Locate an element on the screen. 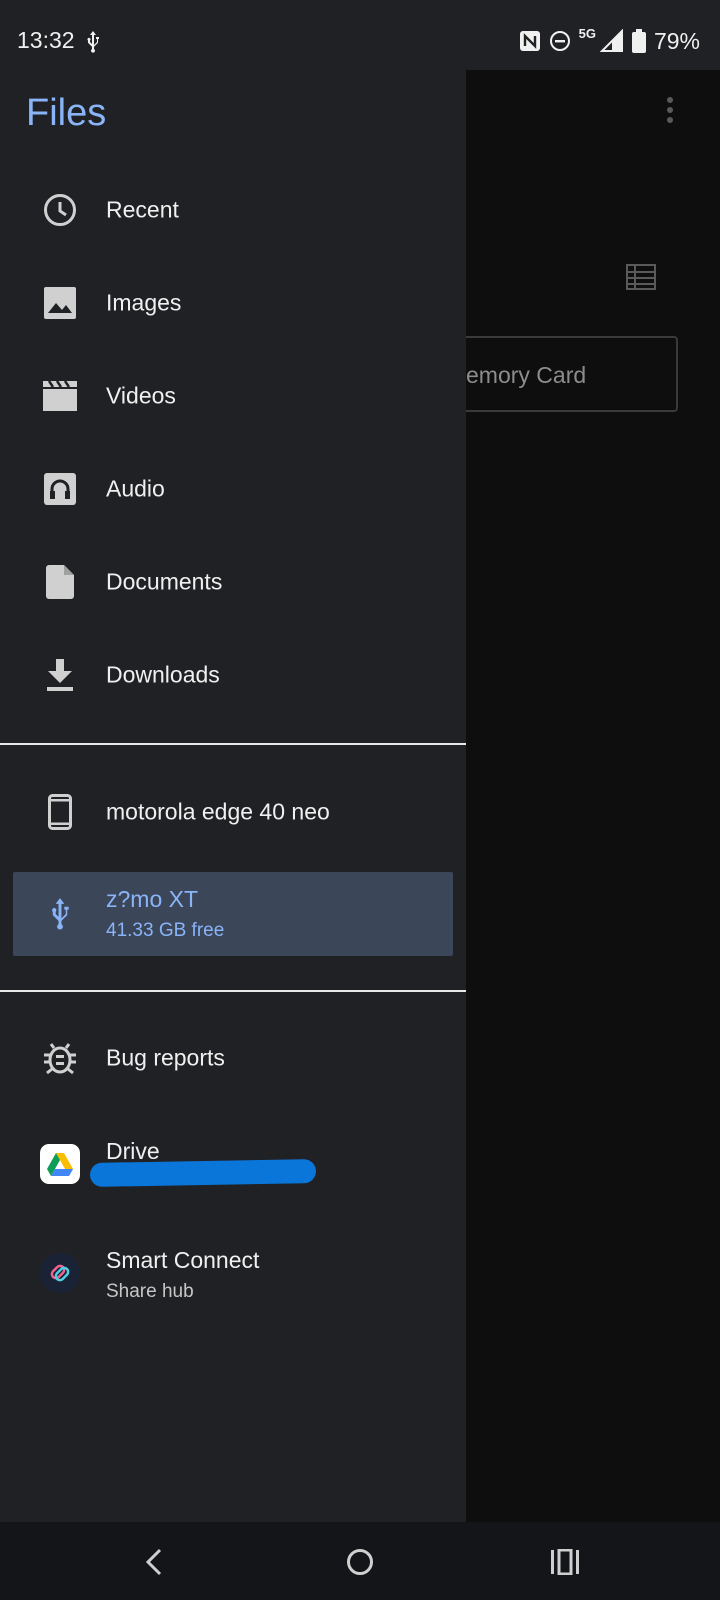 The width and height of the screenshot is (720, 1600). drawer-item-label: Audio is located at coordinates (135, 488).